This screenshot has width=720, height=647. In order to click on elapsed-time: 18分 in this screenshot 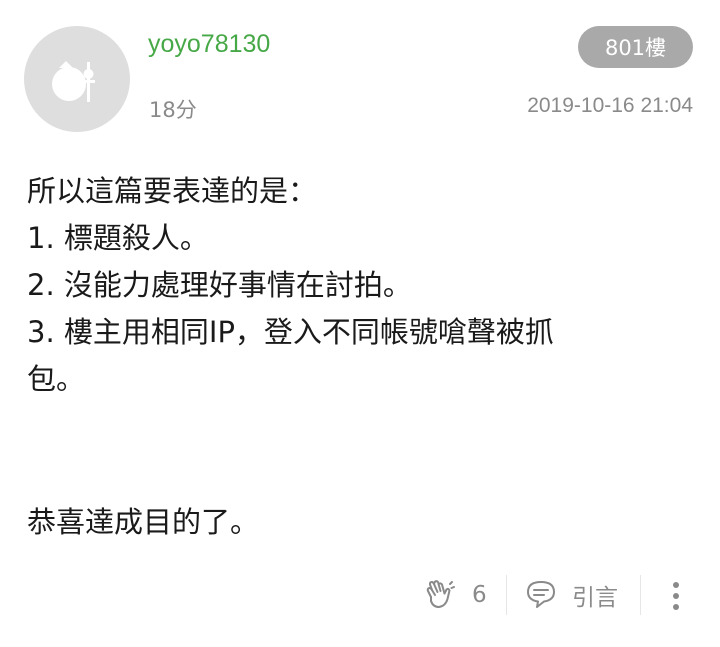, I will do `click(173, 110)`.